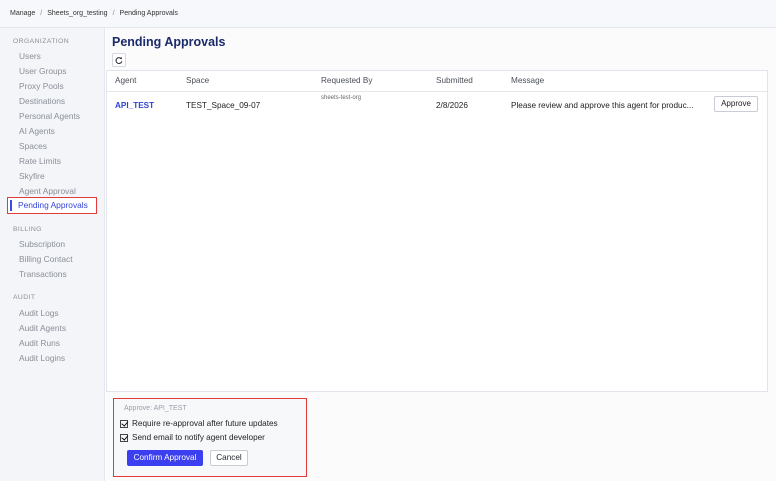  What do you see at coordinates (165, 458) in the screenshot?
I see `confirm-approval-button: Confirm Approval` at bounding box center [165, 458].